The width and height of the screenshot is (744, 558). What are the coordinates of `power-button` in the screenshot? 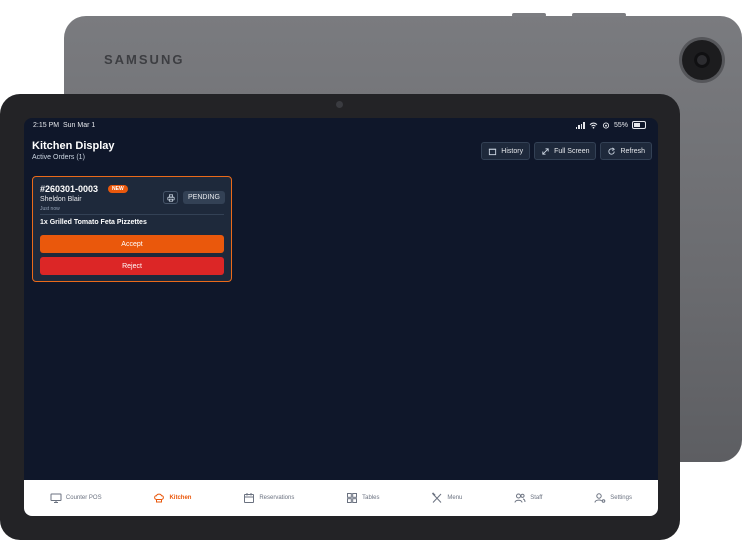 It's located at (599, 15).